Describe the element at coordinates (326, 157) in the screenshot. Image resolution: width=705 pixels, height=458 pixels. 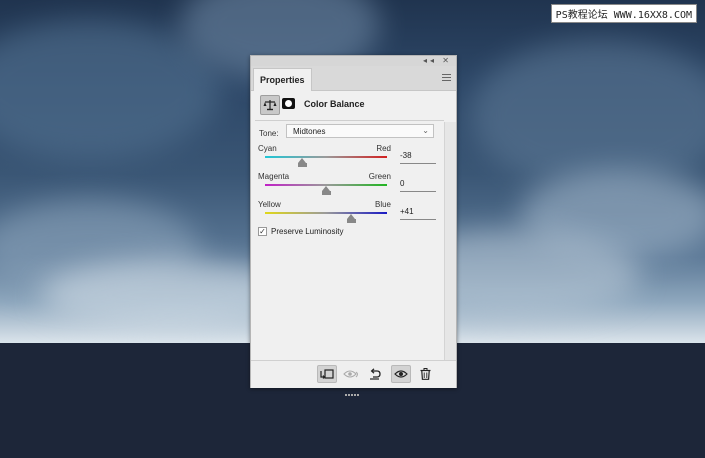
I see `cyan-red-track` at that location.